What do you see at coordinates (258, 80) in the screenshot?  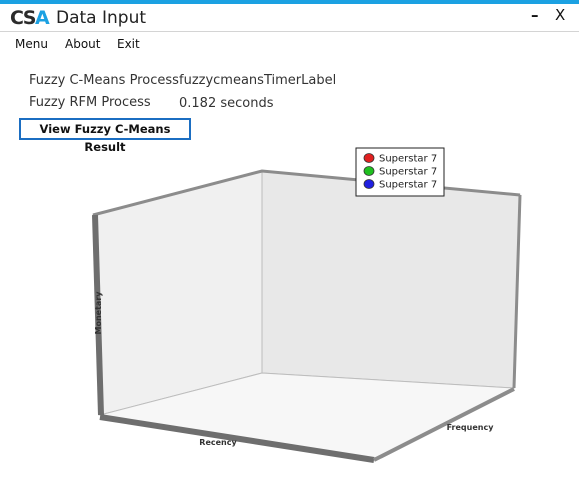 I see `fcm-process-value: fuzzycmeansTimerLabel` at bounding box center [258, 80].